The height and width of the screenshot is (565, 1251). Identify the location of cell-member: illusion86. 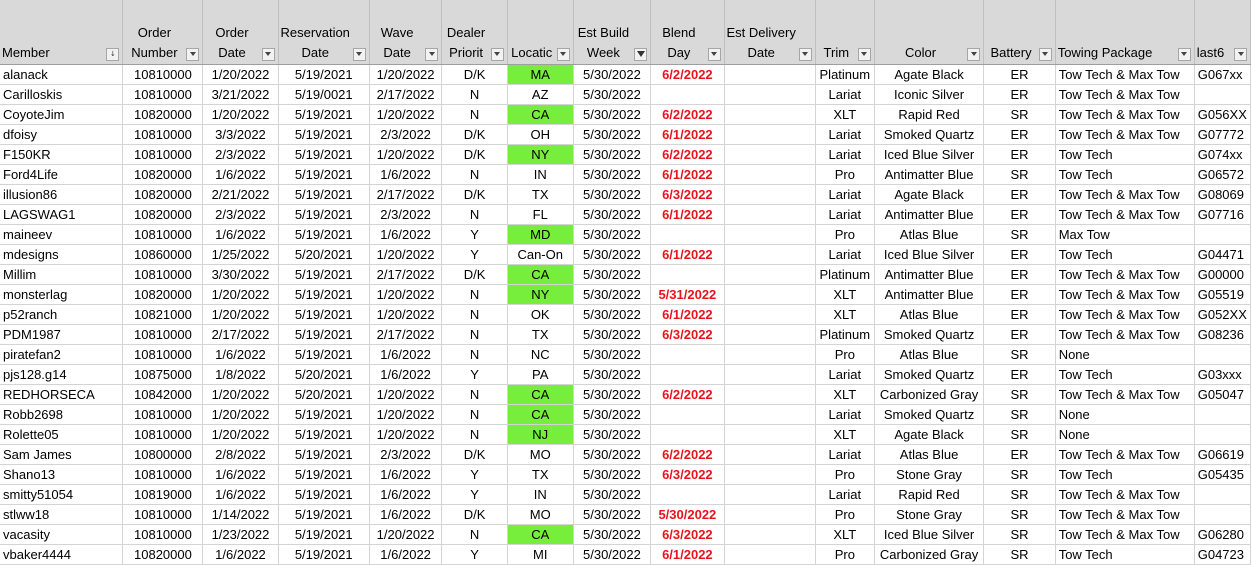
(62, 194).